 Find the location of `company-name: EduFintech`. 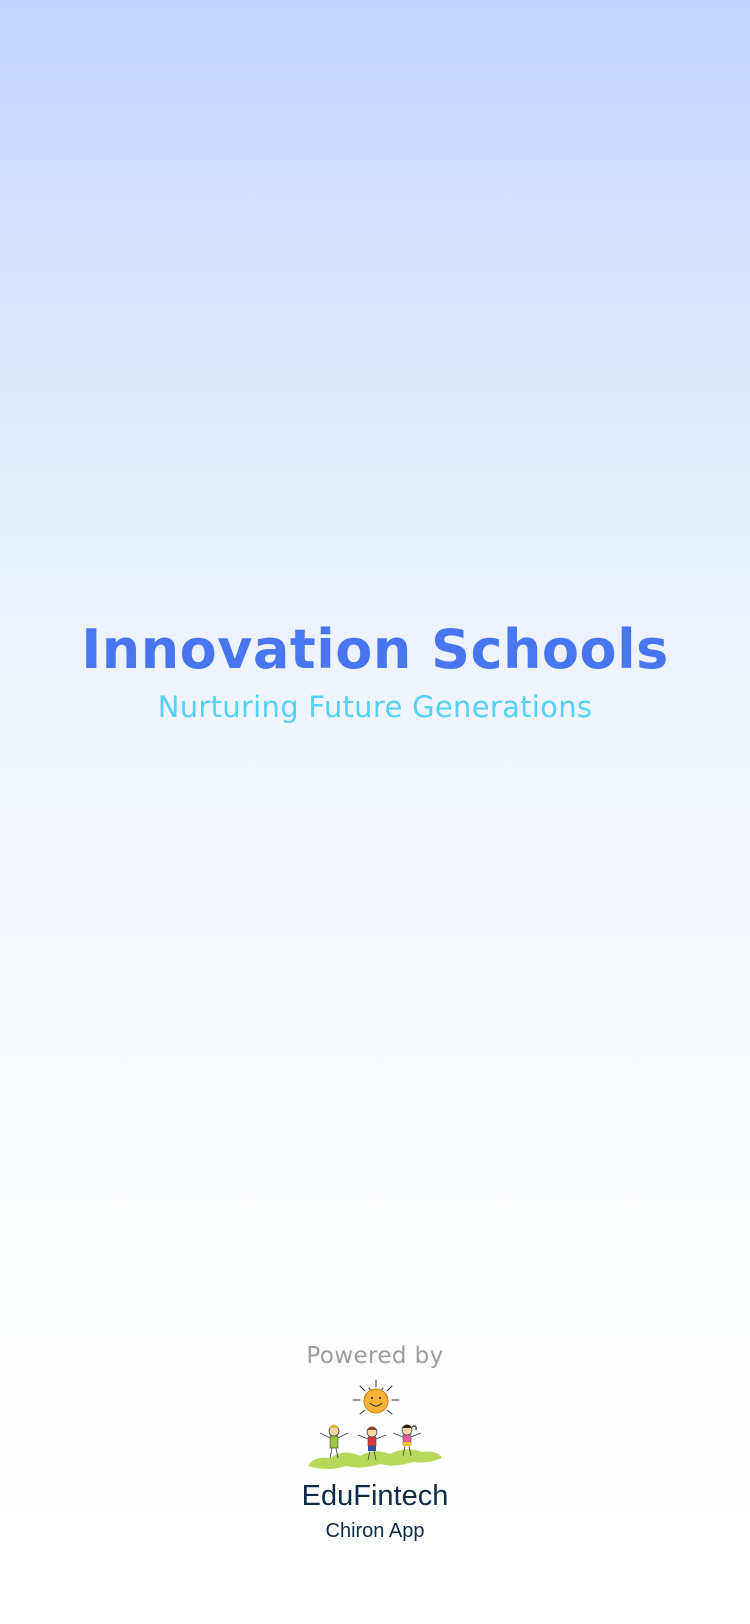

company-name: EduFintech is located at coordinates (375, 1496).